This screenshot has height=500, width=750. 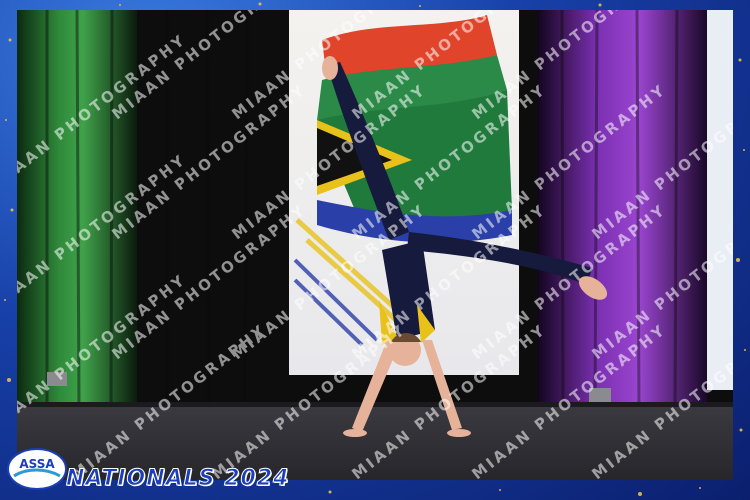 I want to click on assa-logo-icon: ASSA, so click(x=37, y=469).